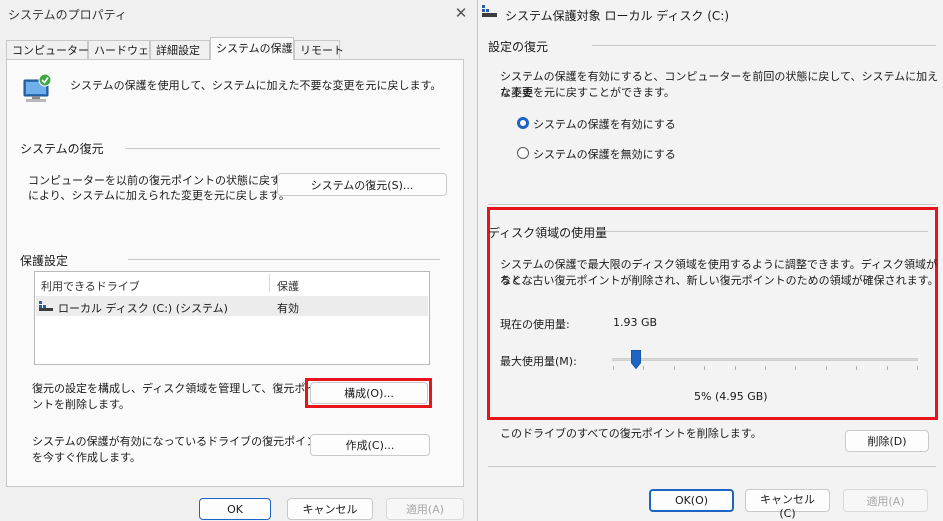 Image resolution: width=943 pixels, height=521 pixels. I want to click on section-heading-restore-settings: 設定の復元, so click(518, 47).